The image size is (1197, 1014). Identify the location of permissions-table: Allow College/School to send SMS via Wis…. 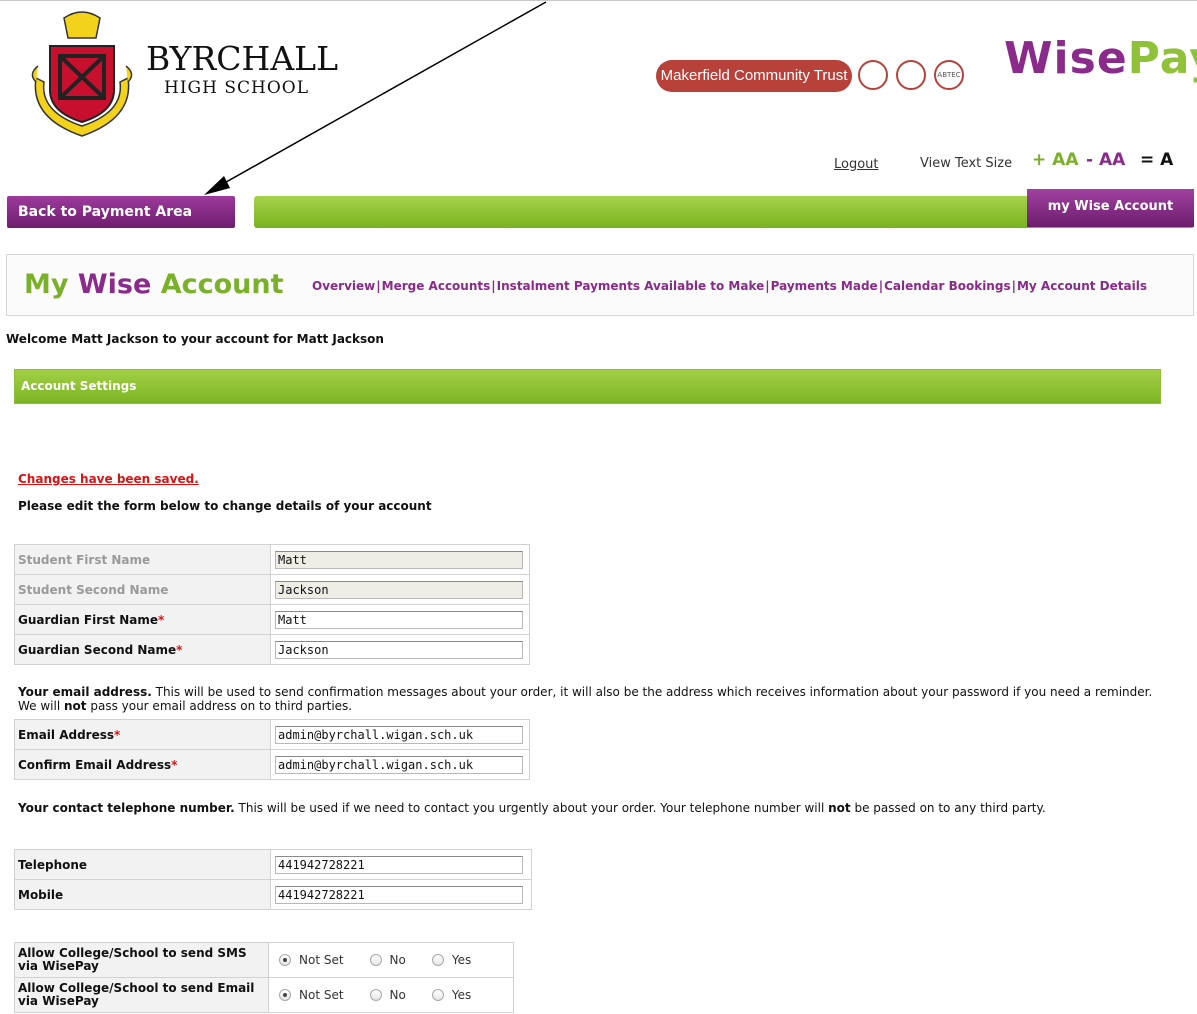
(264, 977).